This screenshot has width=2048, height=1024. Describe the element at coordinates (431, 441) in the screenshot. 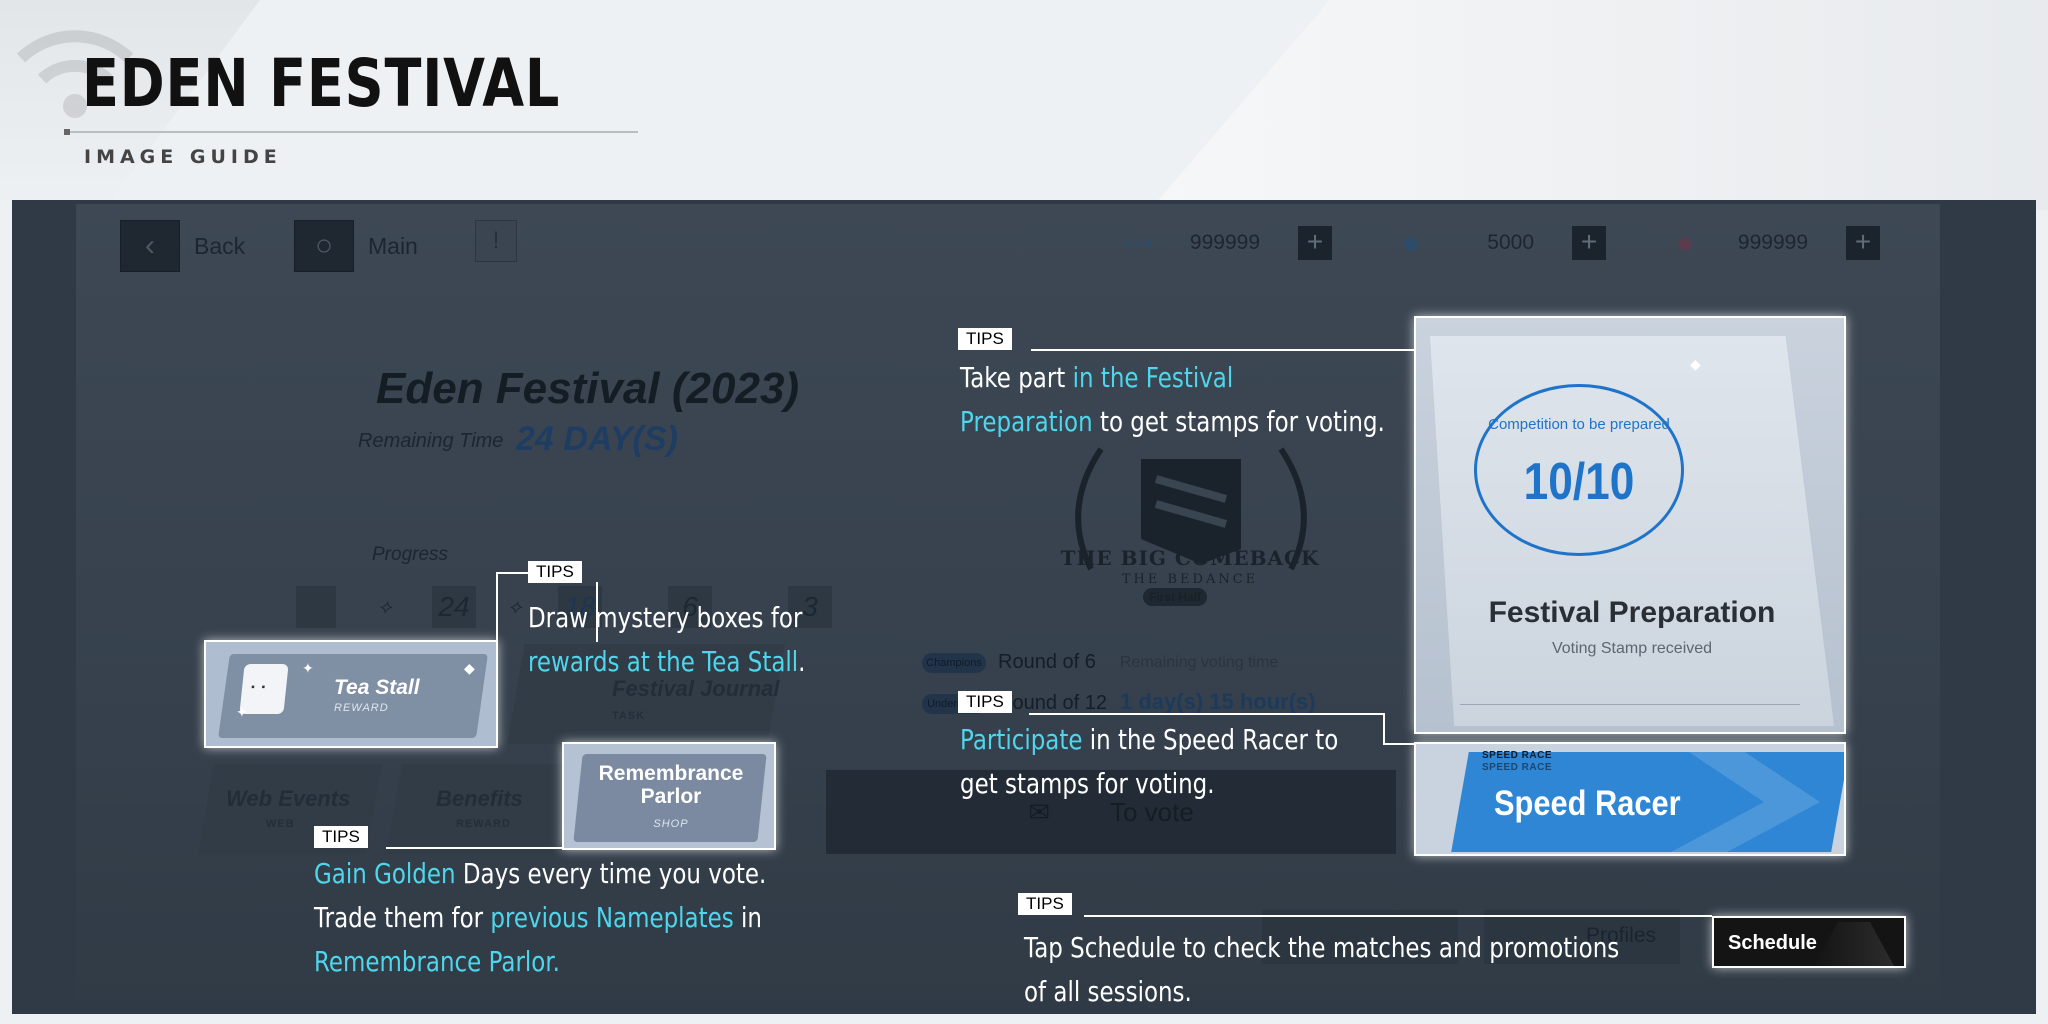

I see `remaining-time-label: Remaining Time` at that location.